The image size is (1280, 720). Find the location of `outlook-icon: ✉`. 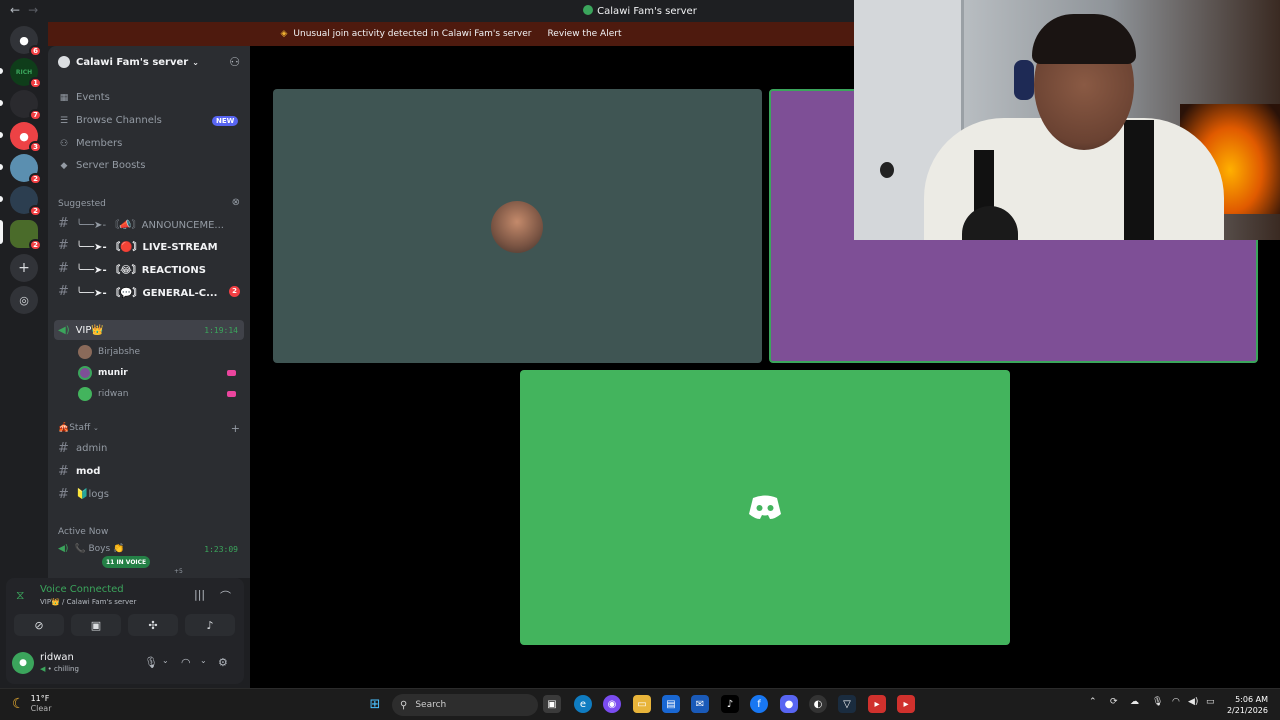

outlook-icon: ✉ is located at coordinates (700, 704).